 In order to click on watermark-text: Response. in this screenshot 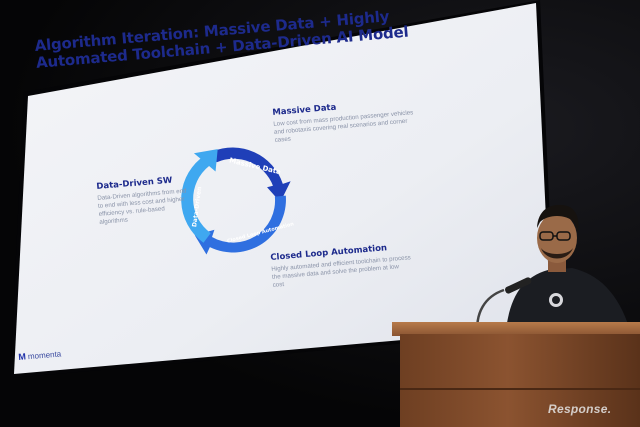, I will do `click(580, 409)`.